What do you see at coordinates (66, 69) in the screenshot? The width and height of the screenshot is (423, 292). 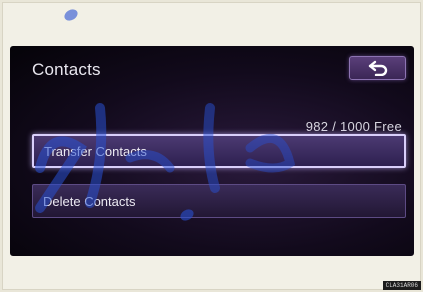 I see `screen-title: Contacts` at bounding box center [66, 69].